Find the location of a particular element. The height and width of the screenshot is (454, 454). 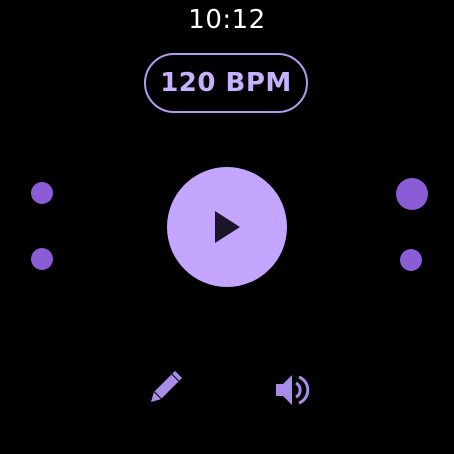

pencil-icon is located at coordinates (166, 386).